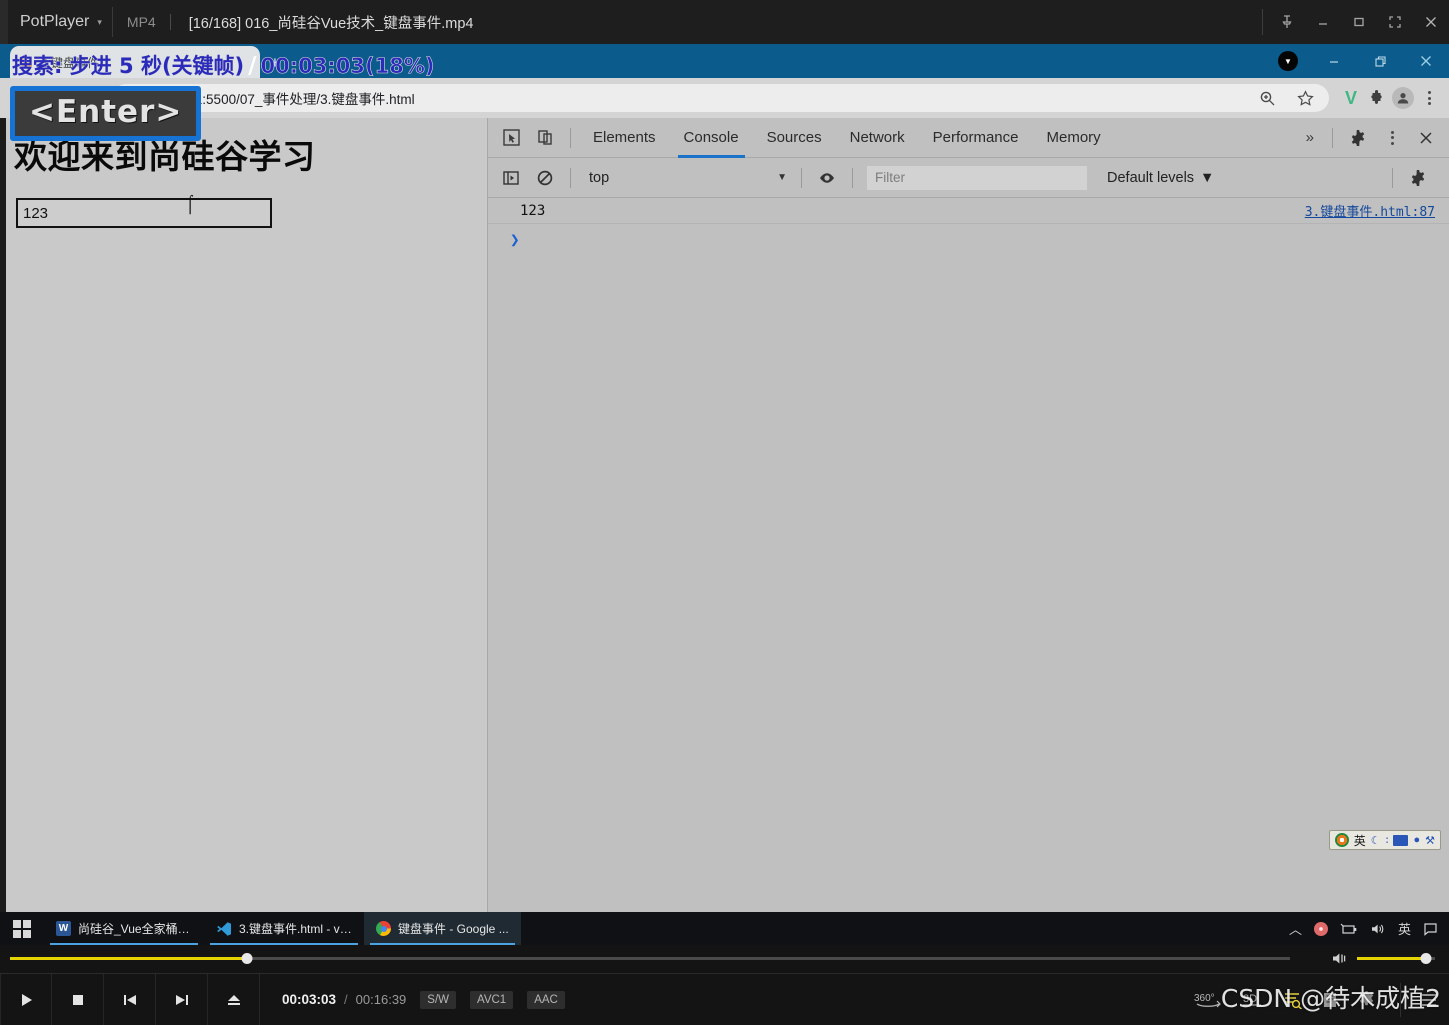 This screenshot has height=1025, width=1449. What do you see at coordinates (63, 928) in the screenshot?
I see `word-icon: W` at bounding box center [63, 928].